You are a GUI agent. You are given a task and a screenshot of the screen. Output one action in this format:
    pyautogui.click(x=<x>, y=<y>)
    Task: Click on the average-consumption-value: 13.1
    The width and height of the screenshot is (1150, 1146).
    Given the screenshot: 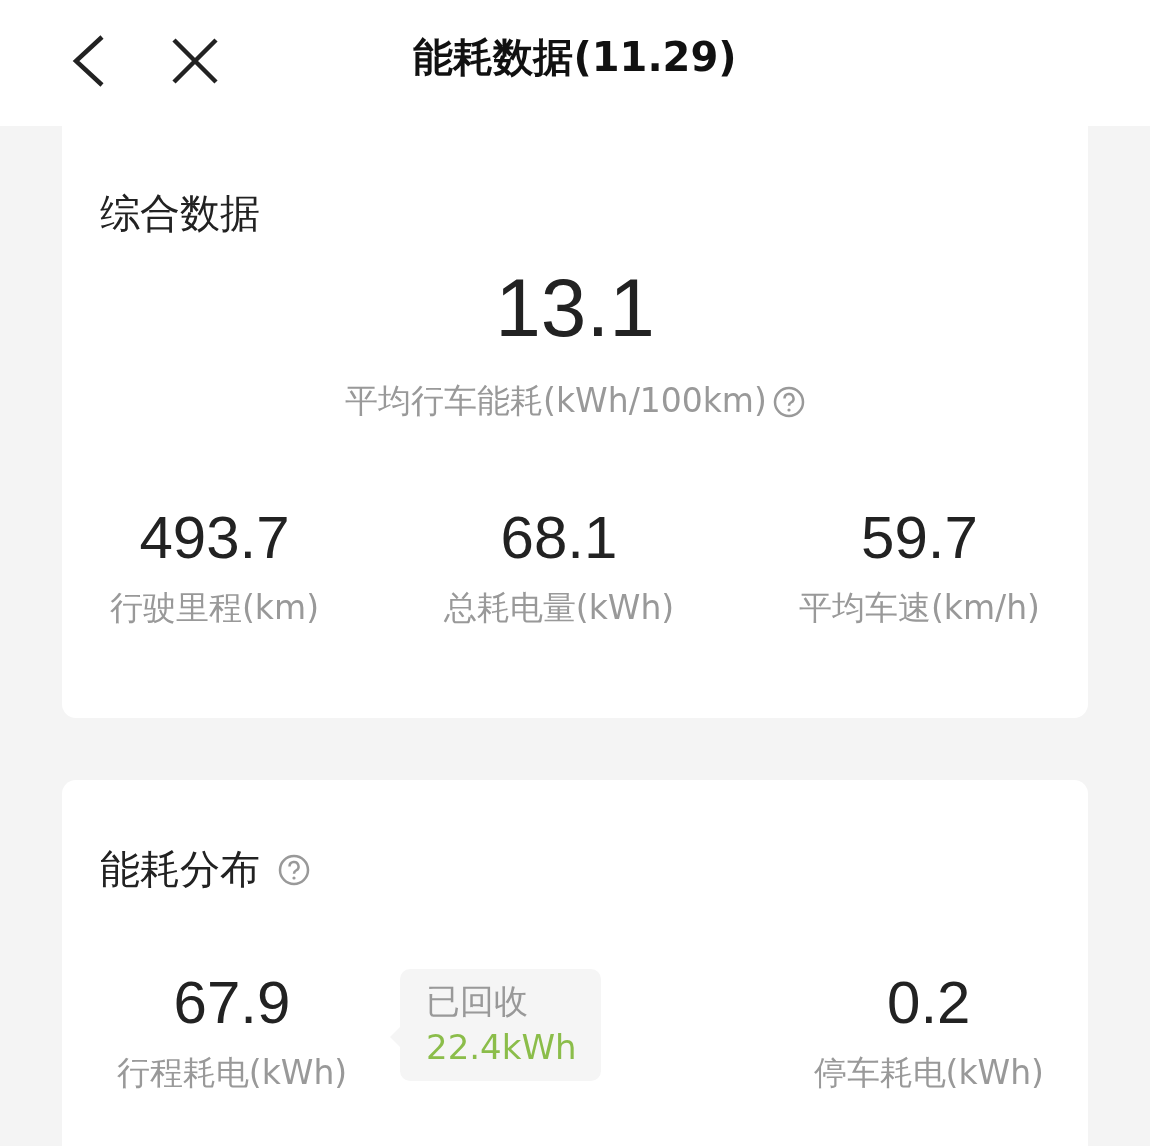 What is the action you would take?
    pyautogui.click(x=575, y=308)
    